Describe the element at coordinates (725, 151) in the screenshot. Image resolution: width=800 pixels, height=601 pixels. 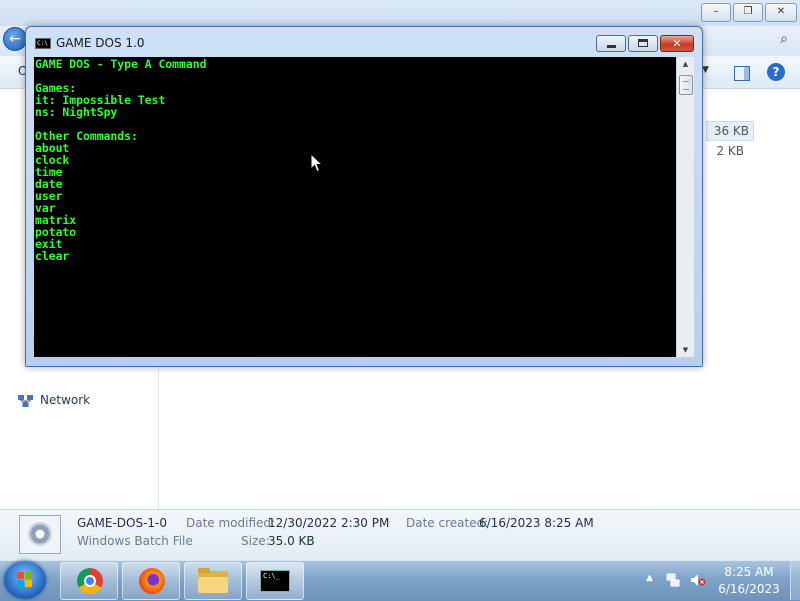
I see `file-size-cell: 2 KB` at that location.